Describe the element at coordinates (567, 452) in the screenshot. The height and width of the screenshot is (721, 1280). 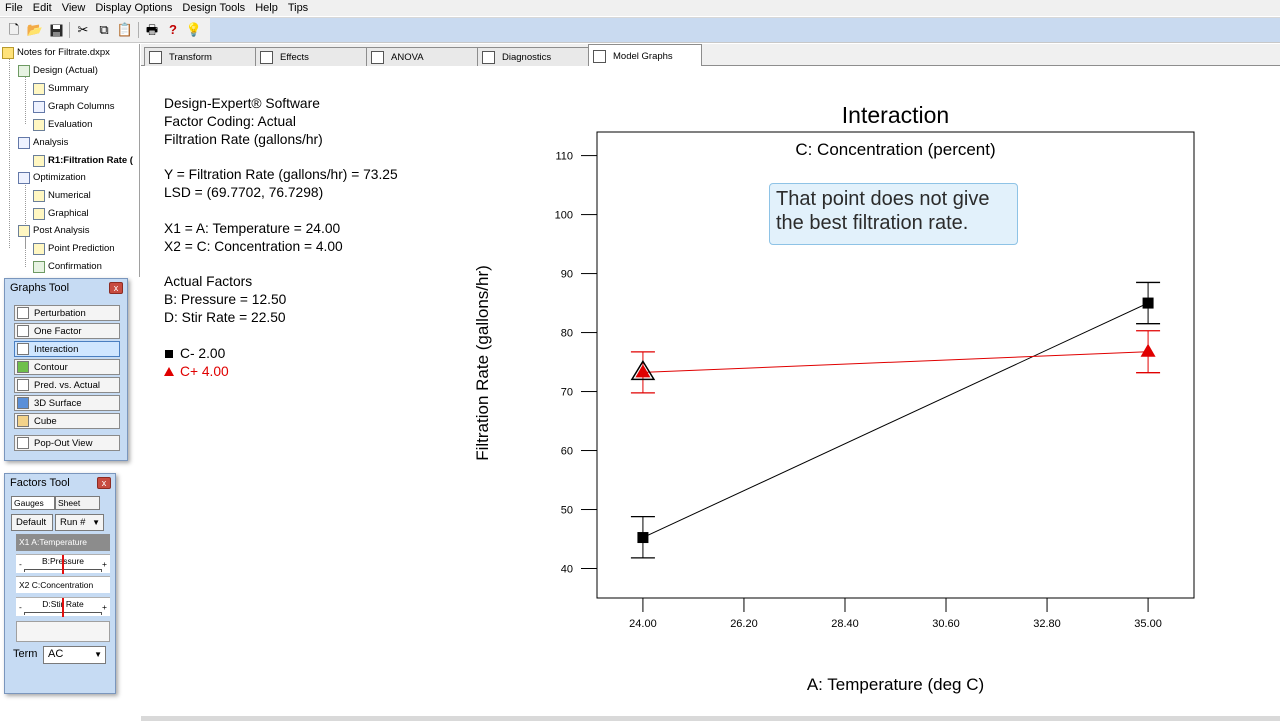
I see `y-tick-label: 60` at that location.